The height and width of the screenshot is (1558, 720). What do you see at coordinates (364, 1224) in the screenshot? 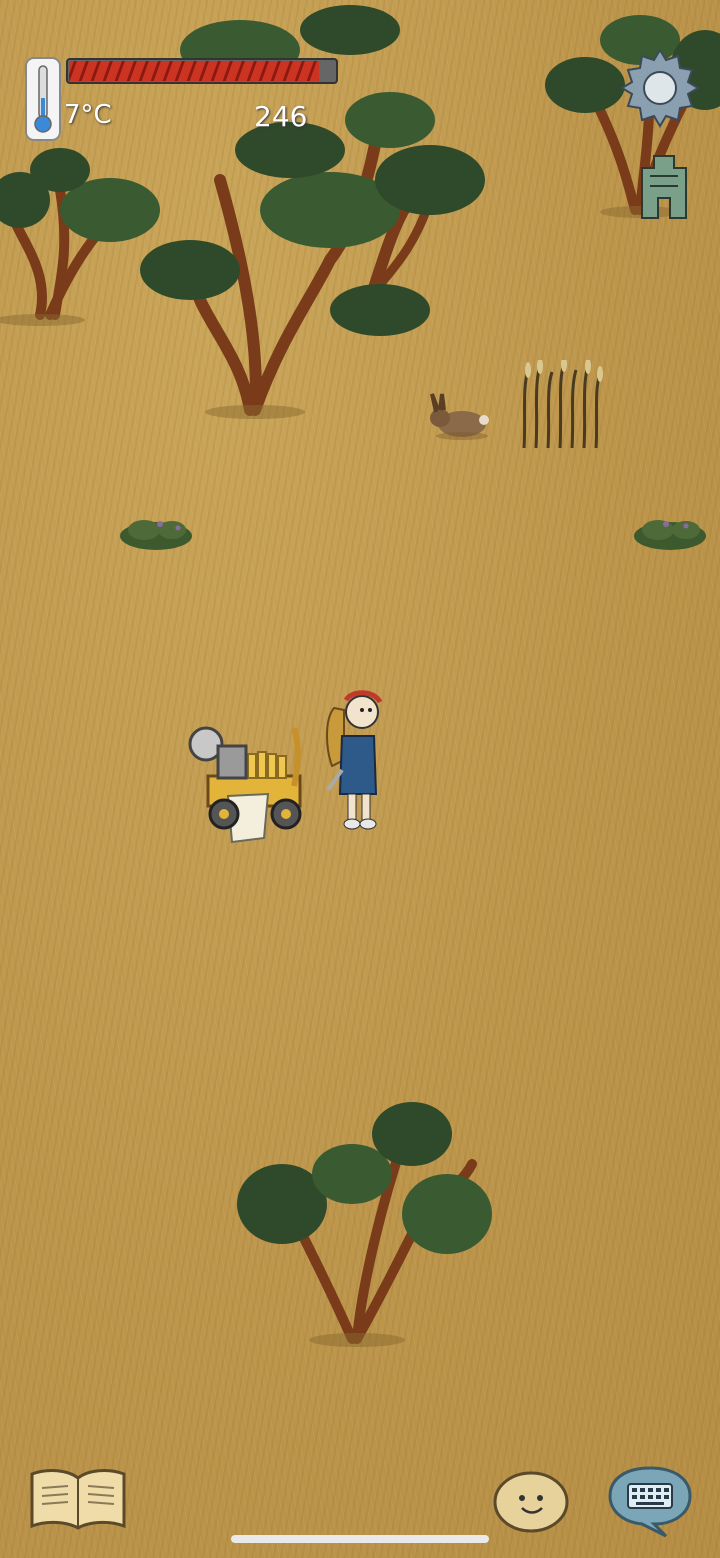
I see `tree` at bounding box center [364, 1224].